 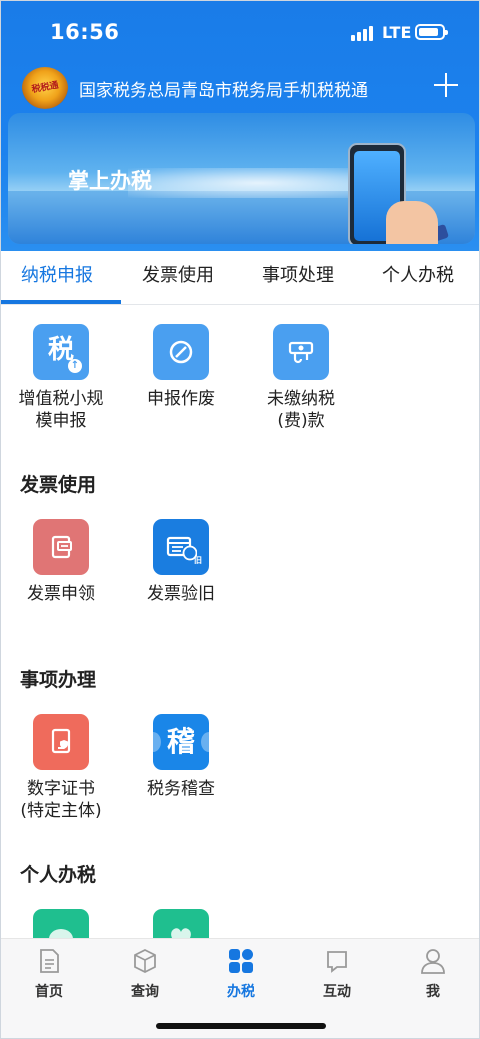 I want to click on tax-upload-icon: 税 ↑, so click(x=61, y=352).